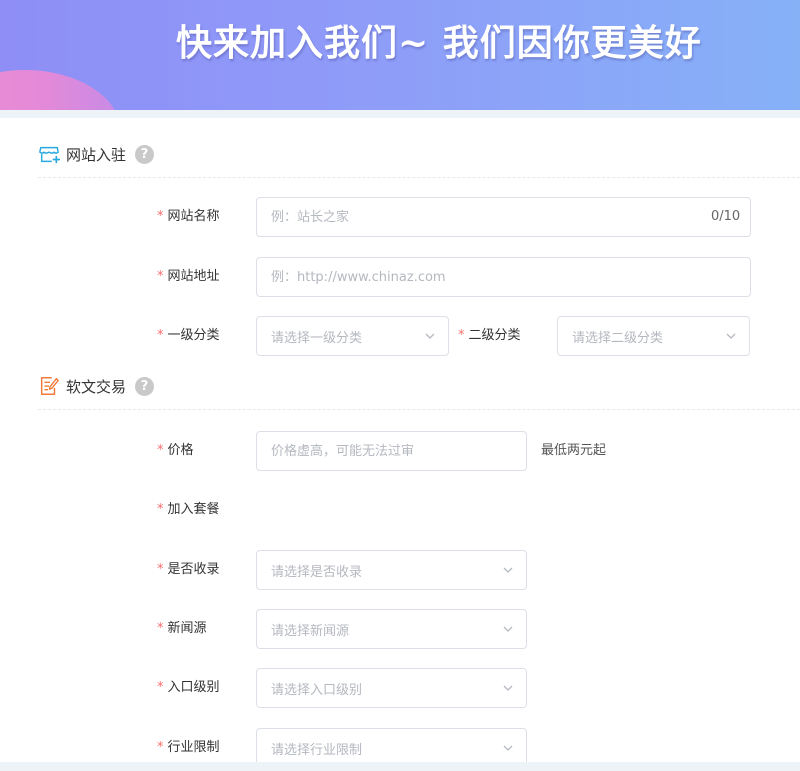 The width and height of the screenshot is (800, 771). Describe the element at coordinates (391, 629) in the screenshot. I see `news-source-select: 请选择新闻源` at that location.